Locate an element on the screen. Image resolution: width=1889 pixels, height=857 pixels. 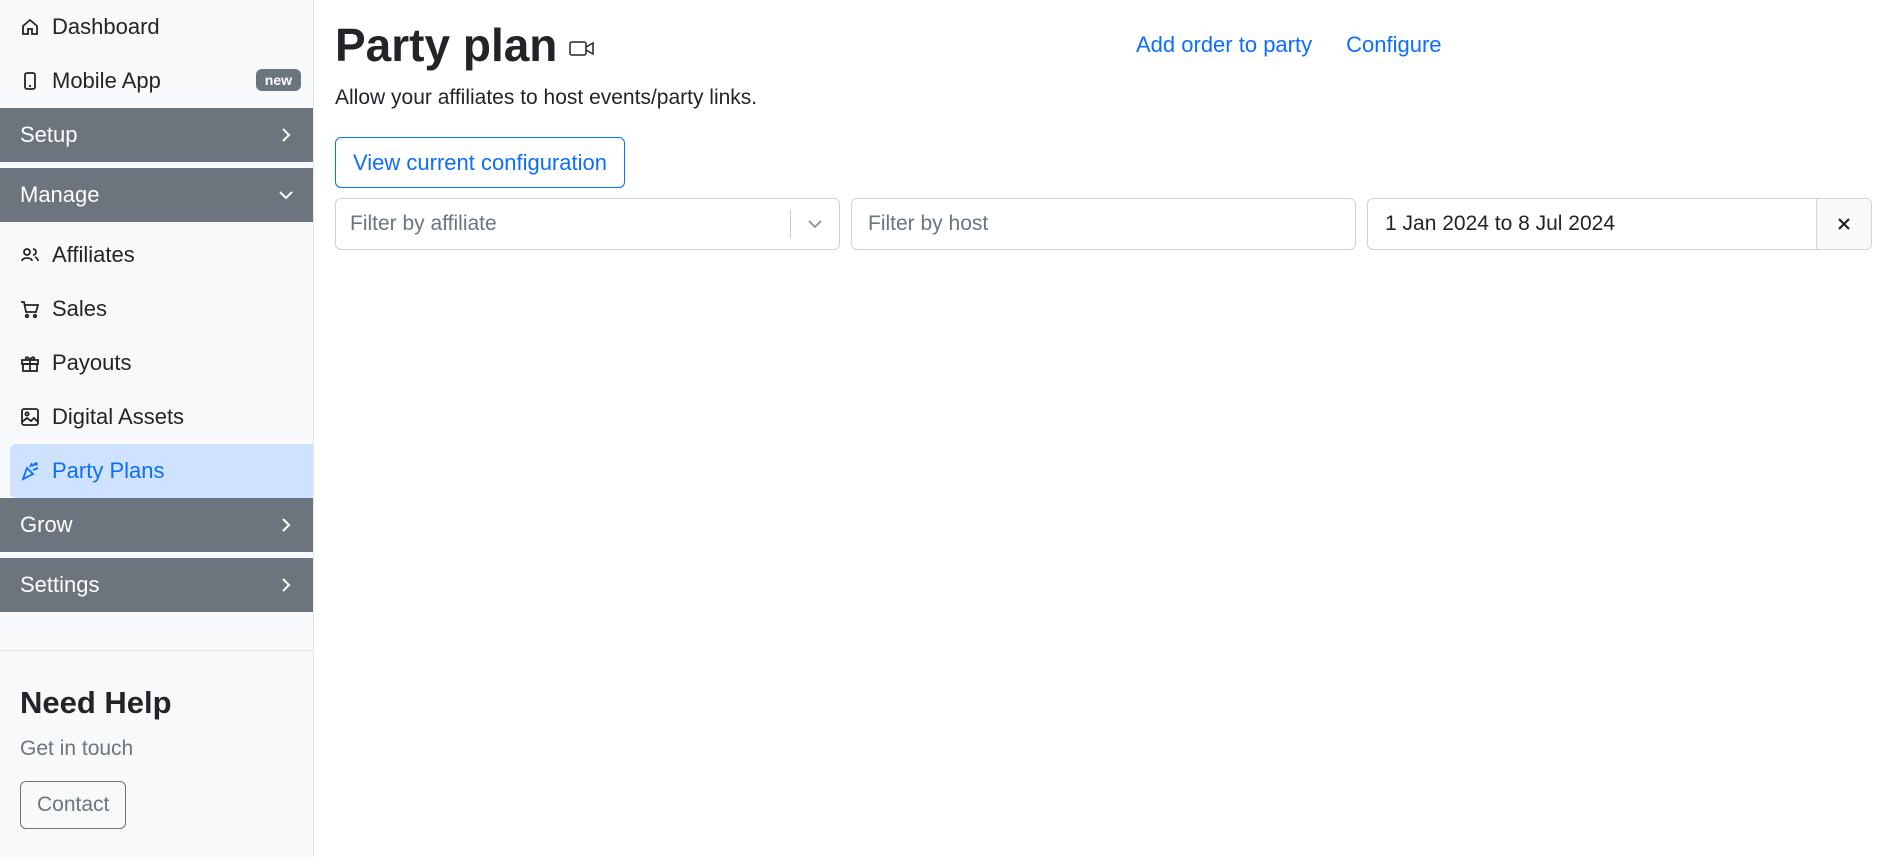
video-icon is located at coordinates (582, 50).